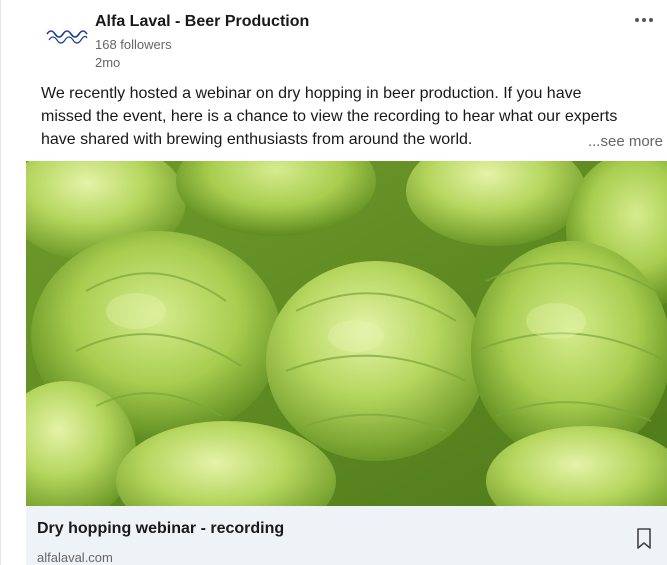 The height and width of the screenshot is (565, 667). I want to click on follower-count: 168 followers, so click(133, 44).